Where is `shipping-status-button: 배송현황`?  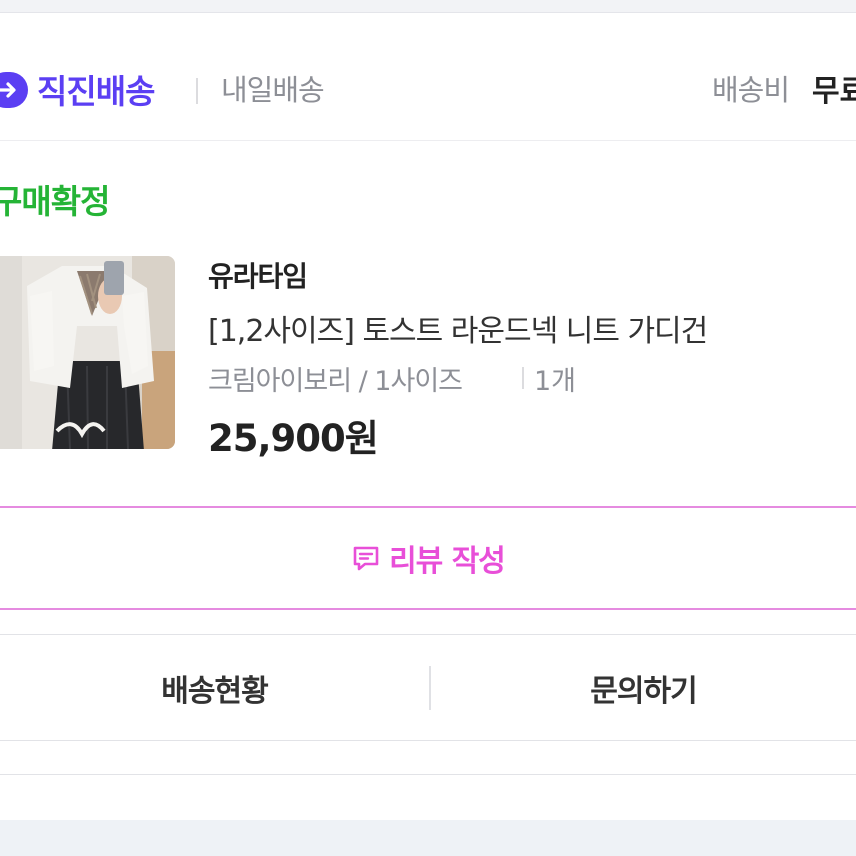
shipping-status-button: 배송현황 is located at coordinates (214, 687).